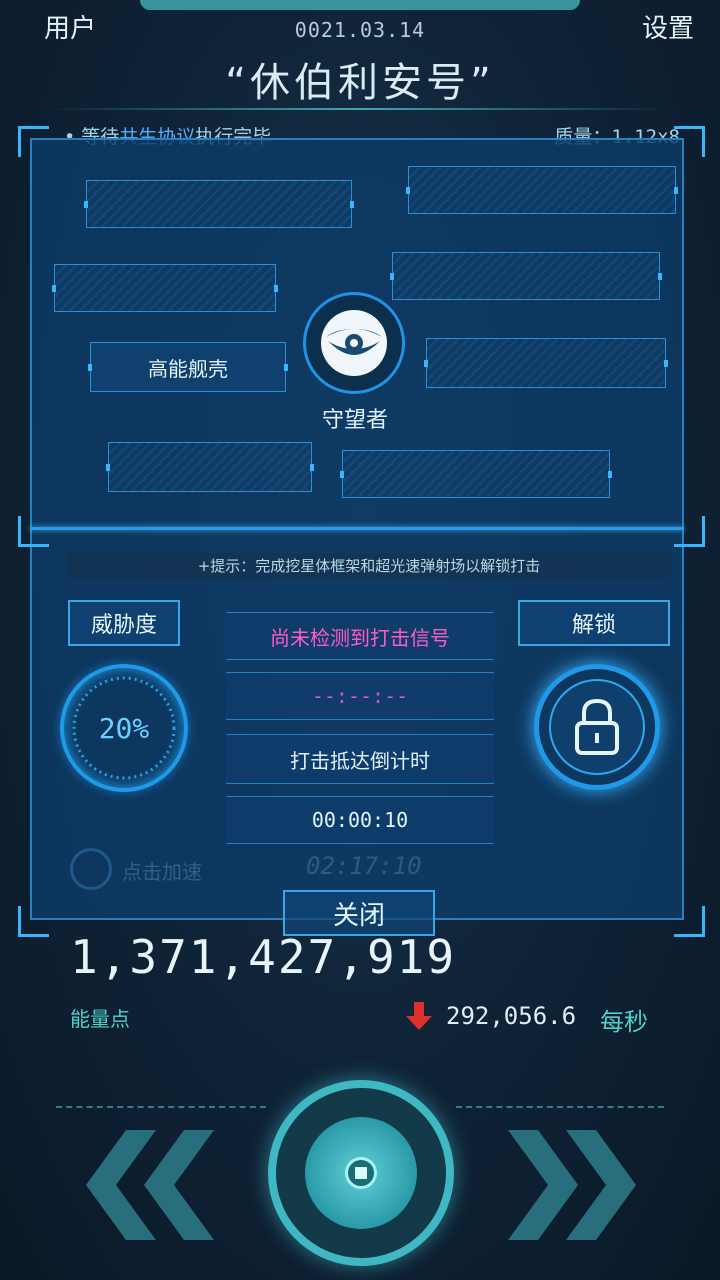  Describe the element at coordinates (358, 915) in the screenshot. I see `close-label: 关闭` at that location.